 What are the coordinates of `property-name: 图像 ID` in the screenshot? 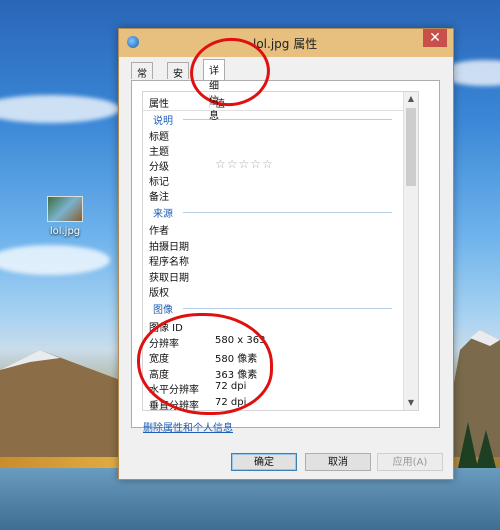 It's located at (166, 328).